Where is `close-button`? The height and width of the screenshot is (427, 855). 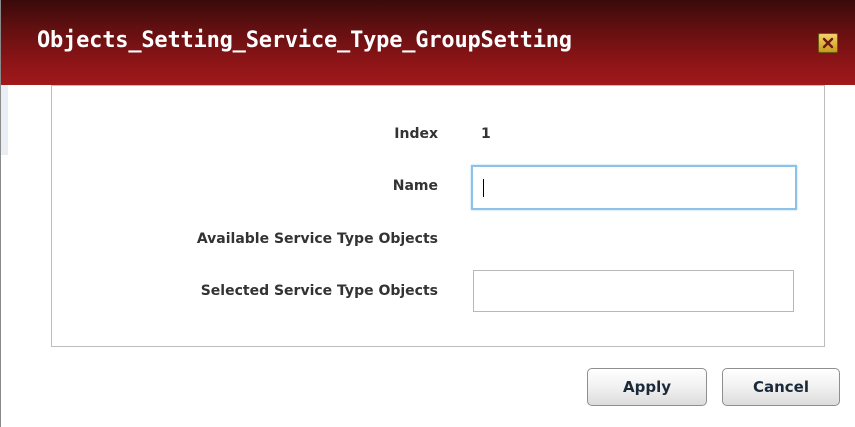 close-button is located at coordinates (828, 43).